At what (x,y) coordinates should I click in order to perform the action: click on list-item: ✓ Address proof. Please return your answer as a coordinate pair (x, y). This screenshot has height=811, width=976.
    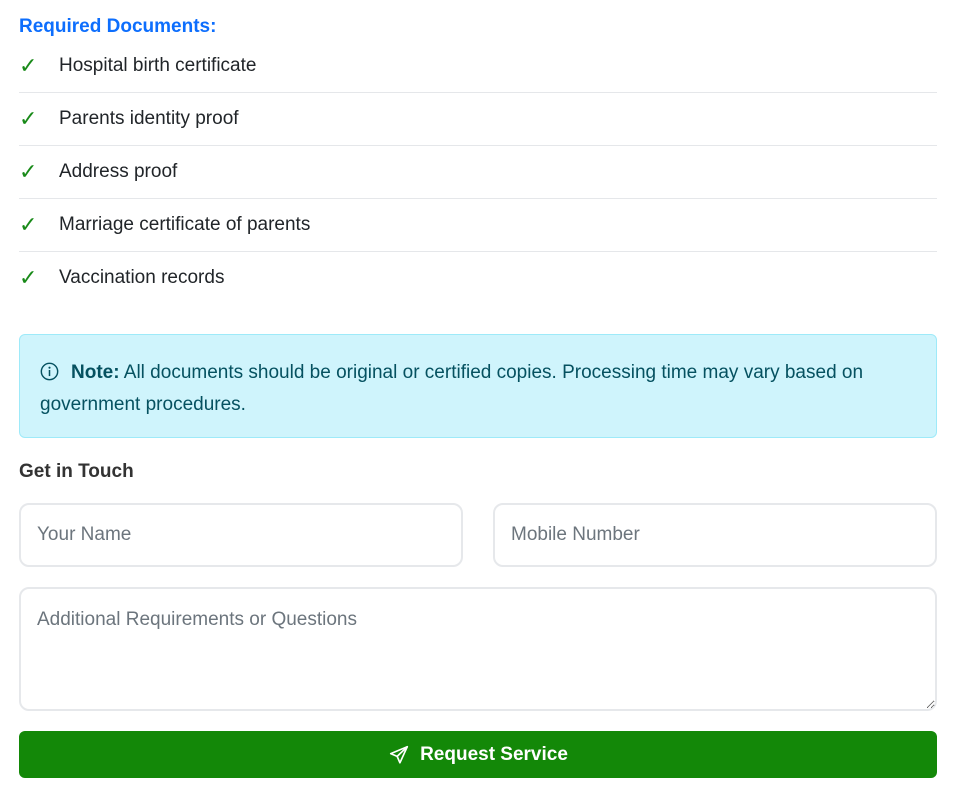
    Looking at the image, I should click on (478, 172).